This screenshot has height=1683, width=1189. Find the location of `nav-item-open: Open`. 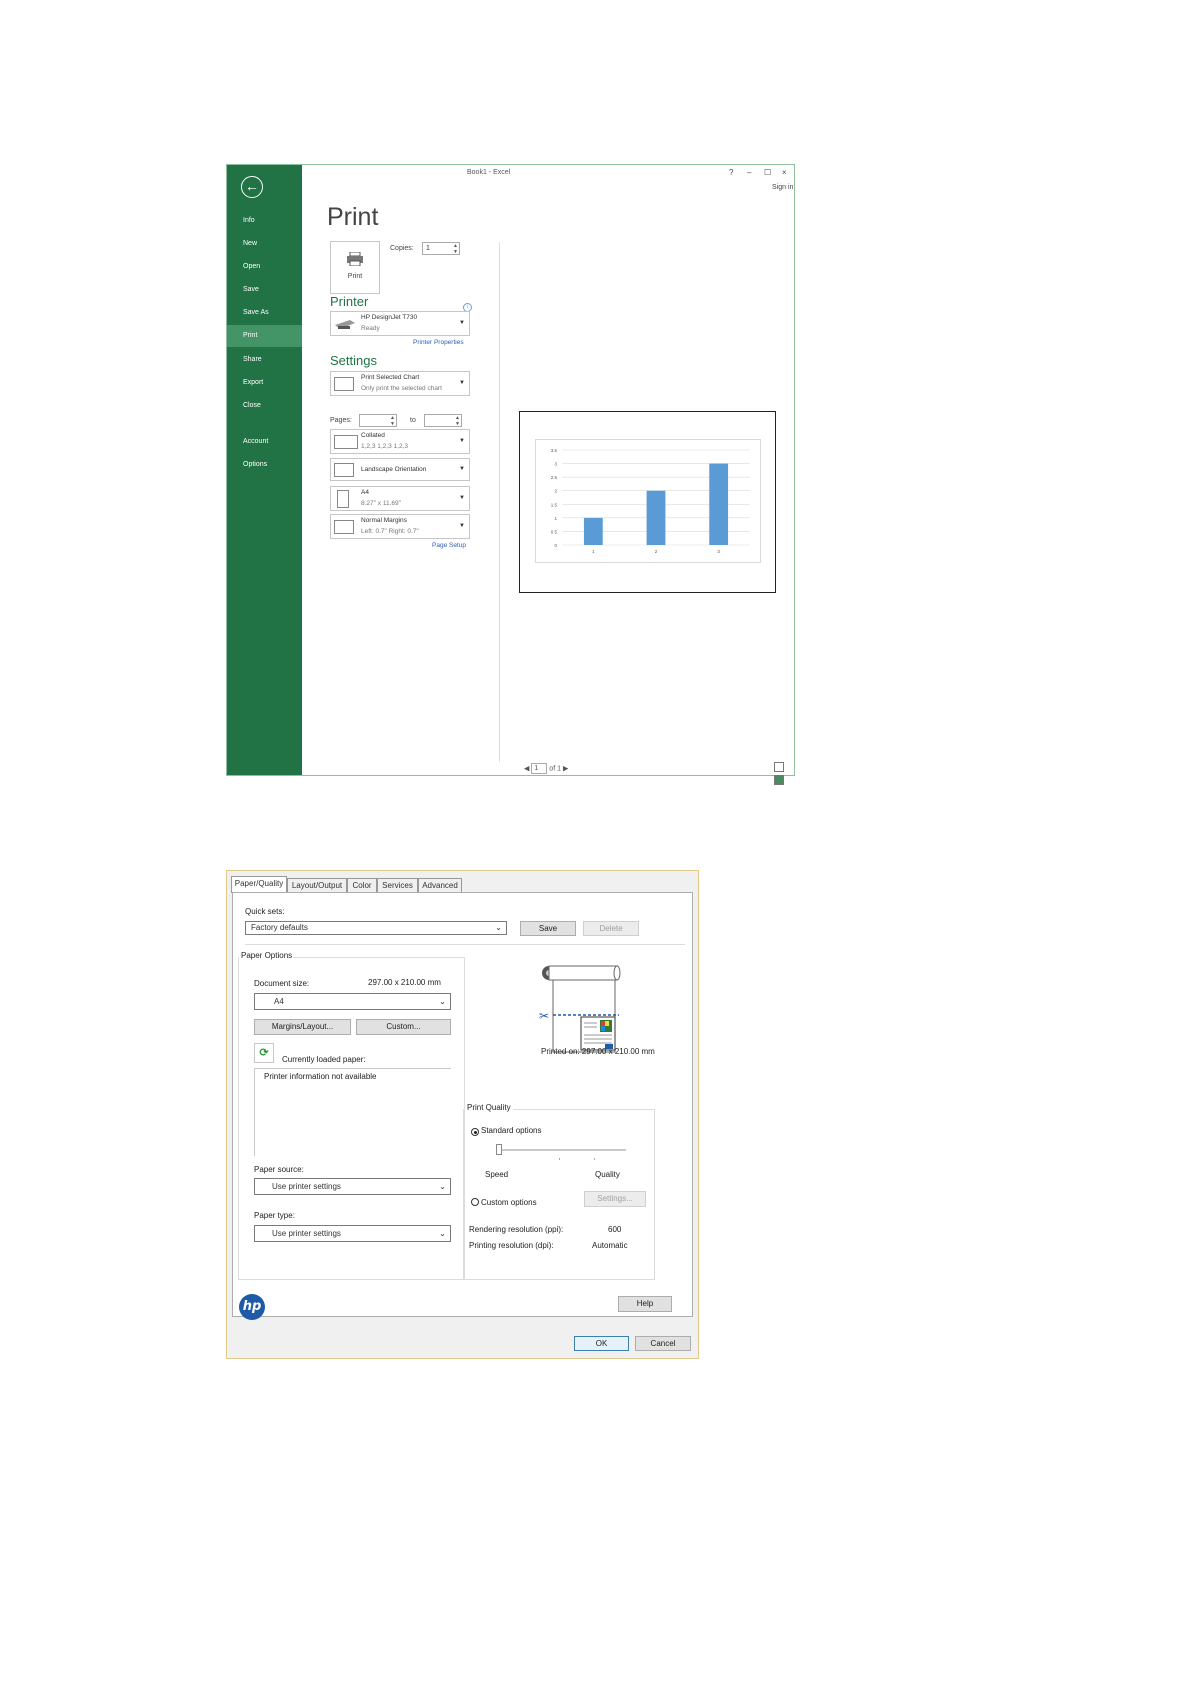

nav-item-open: Open is located at coordinates (264, 267).